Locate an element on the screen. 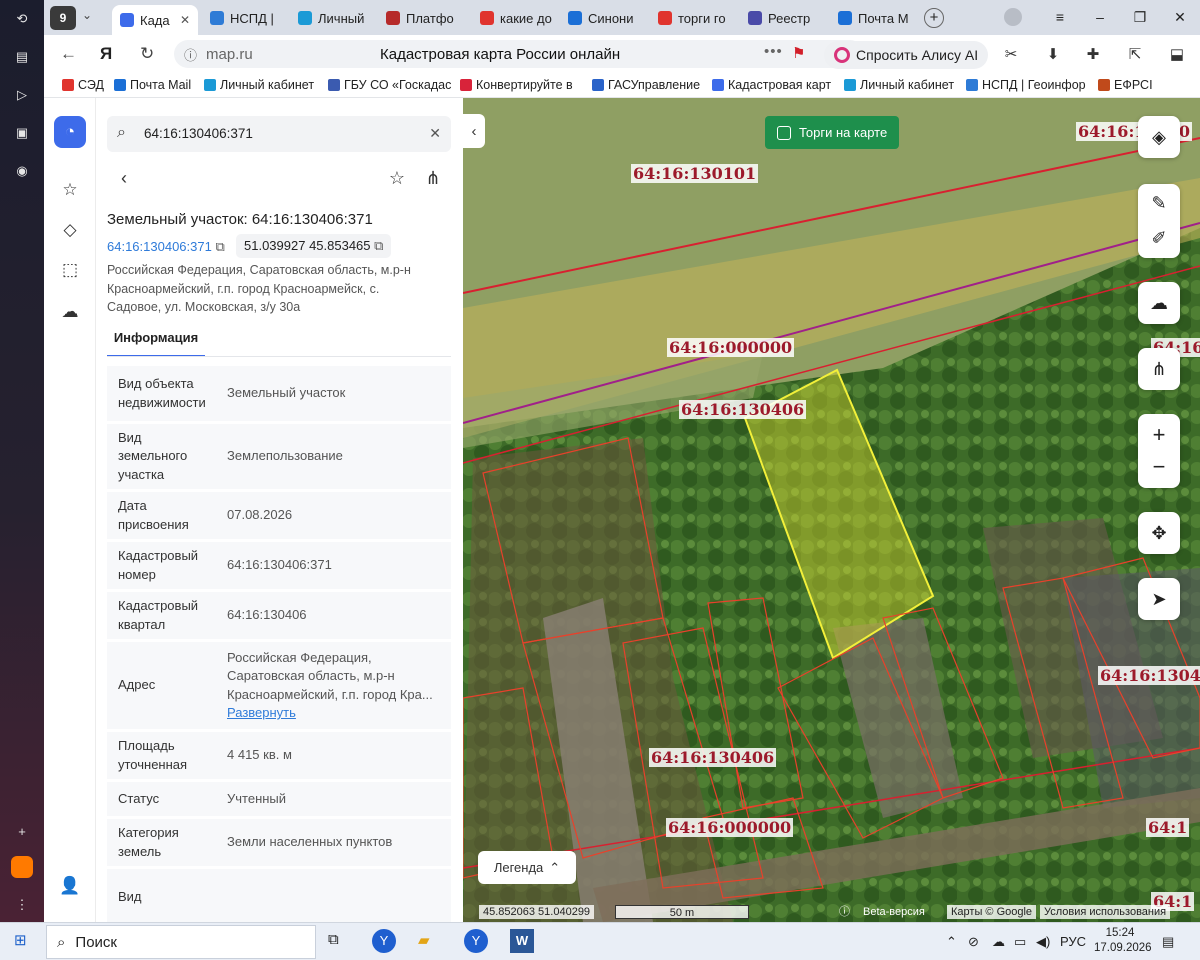  close-window-button: ✕ is located at coordinates (1180, 17).